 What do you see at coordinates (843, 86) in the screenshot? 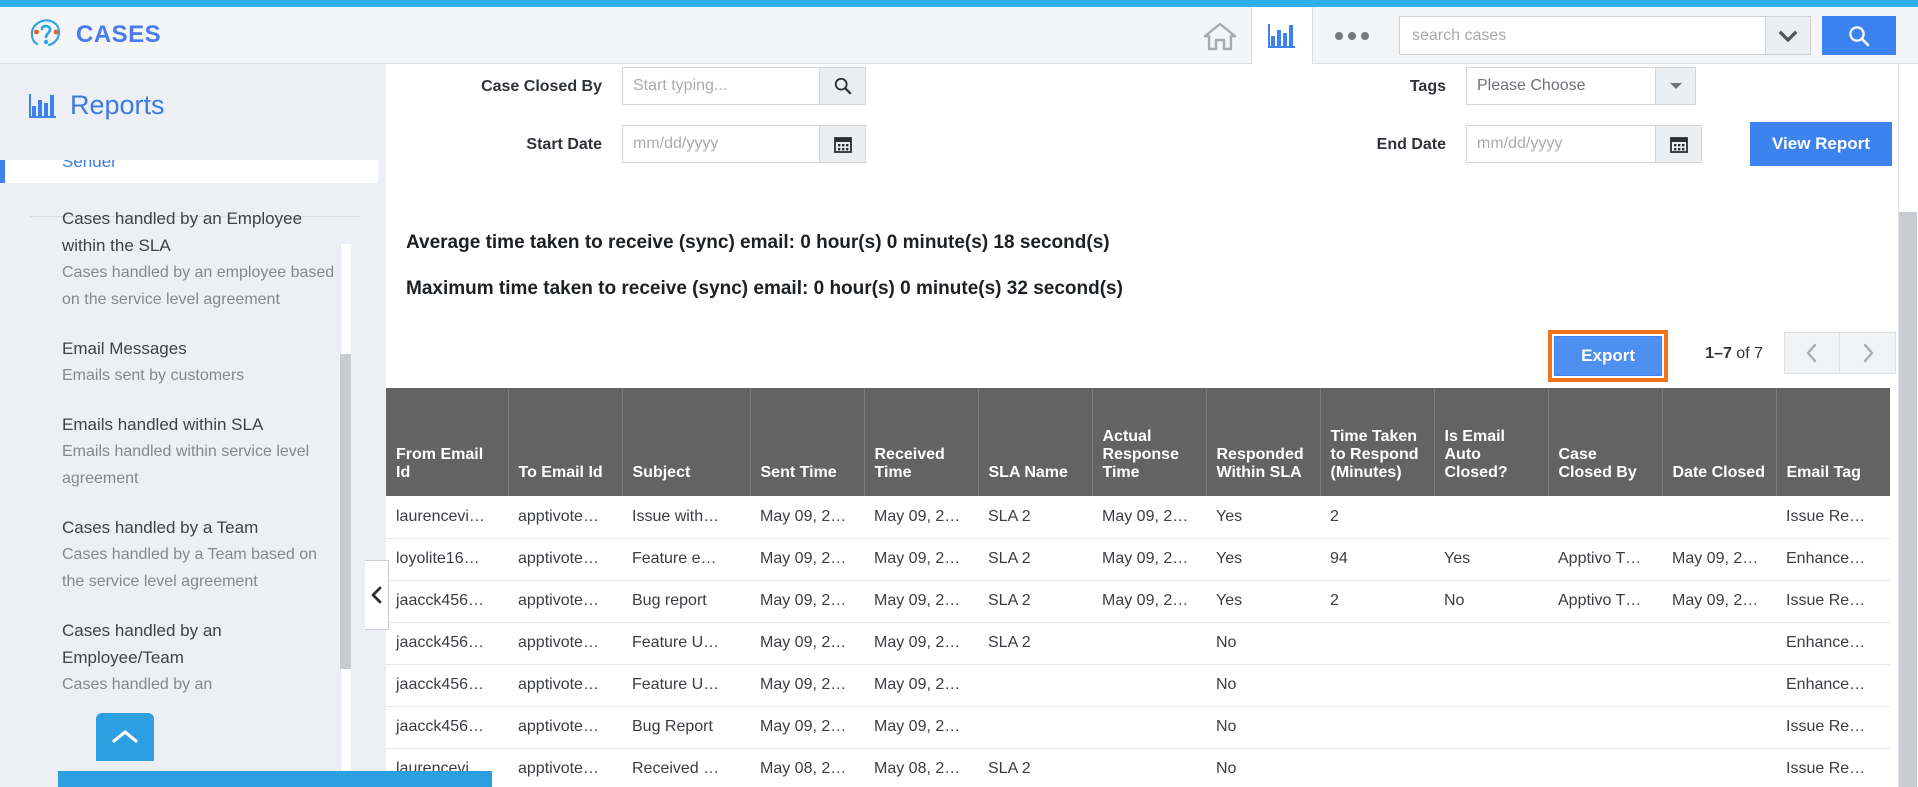
I see `case-closed-by-search-icon` at bounding box center [843, 86].